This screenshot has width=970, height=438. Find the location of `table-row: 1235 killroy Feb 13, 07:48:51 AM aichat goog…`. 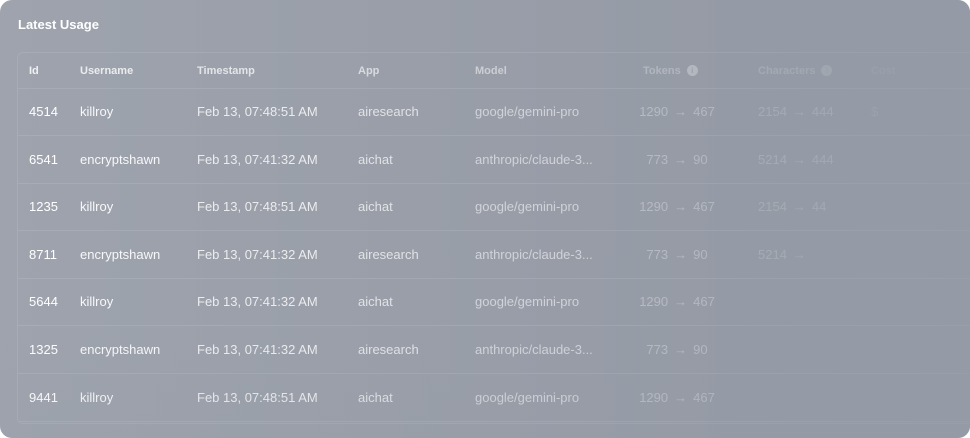

table-row: 1235 killroy Feb 13, 07:48:51 AM aichat goog… is located at coordinates (494, 207).